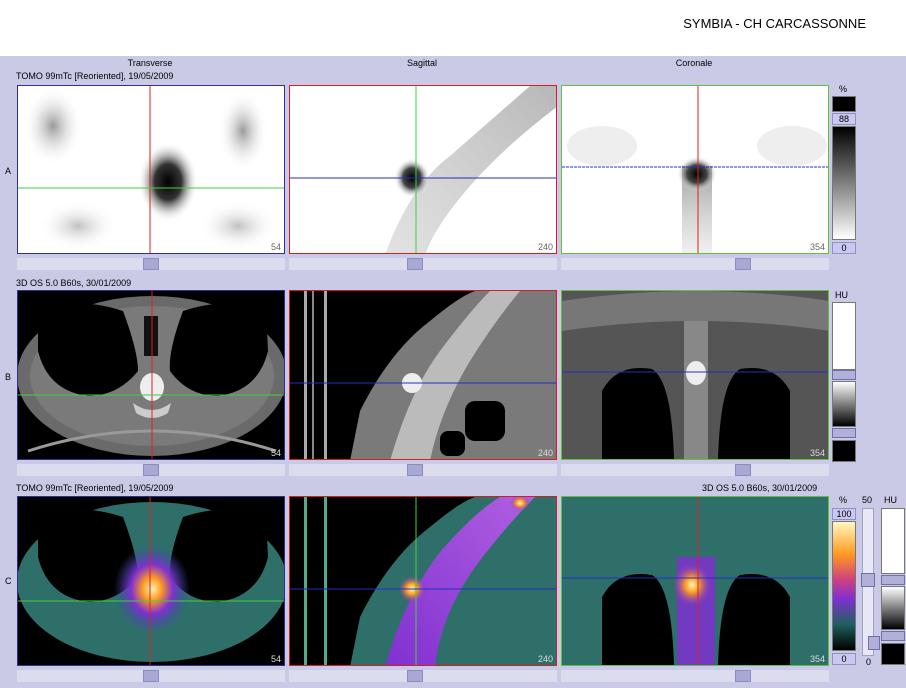 The height and width of the screenshot is (688, 906). What do you see at coordinates (844, 586) in the screenshot?
I see `colorbar-c-pet-gradient` at bounding box center [844, 586].